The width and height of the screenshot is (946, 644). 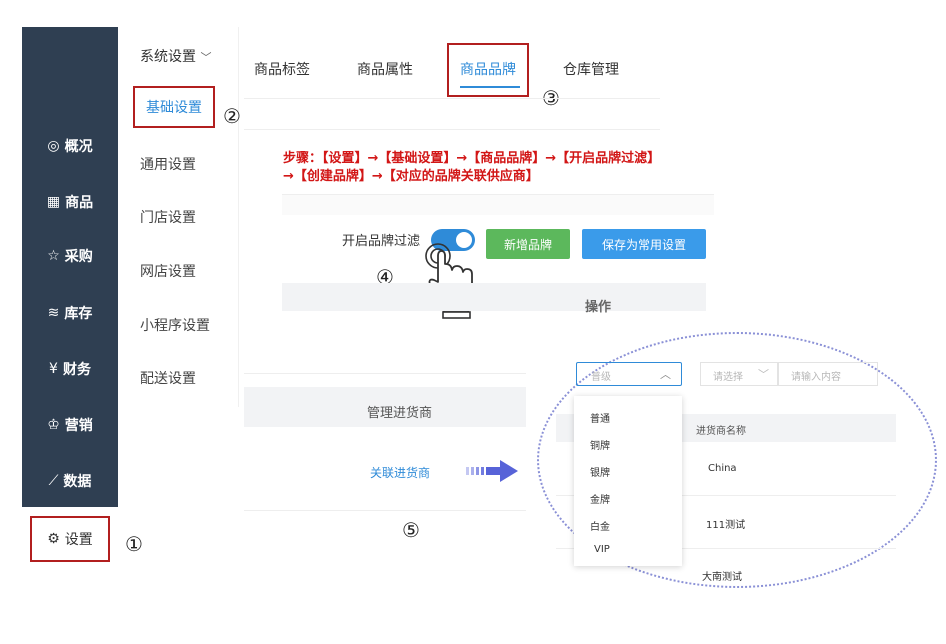 I want to click on filter-select: 请选择 ﹀, so click(x=739, y=374).